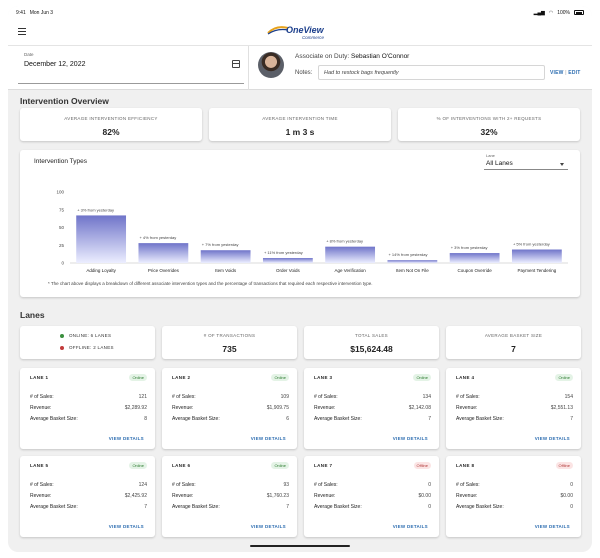 This screenshot has height=558, width=600. What do you see at coordinates (62, 227) in the screenshot?
I see `y-tick-label: 50` at bounding box center [62, 227].